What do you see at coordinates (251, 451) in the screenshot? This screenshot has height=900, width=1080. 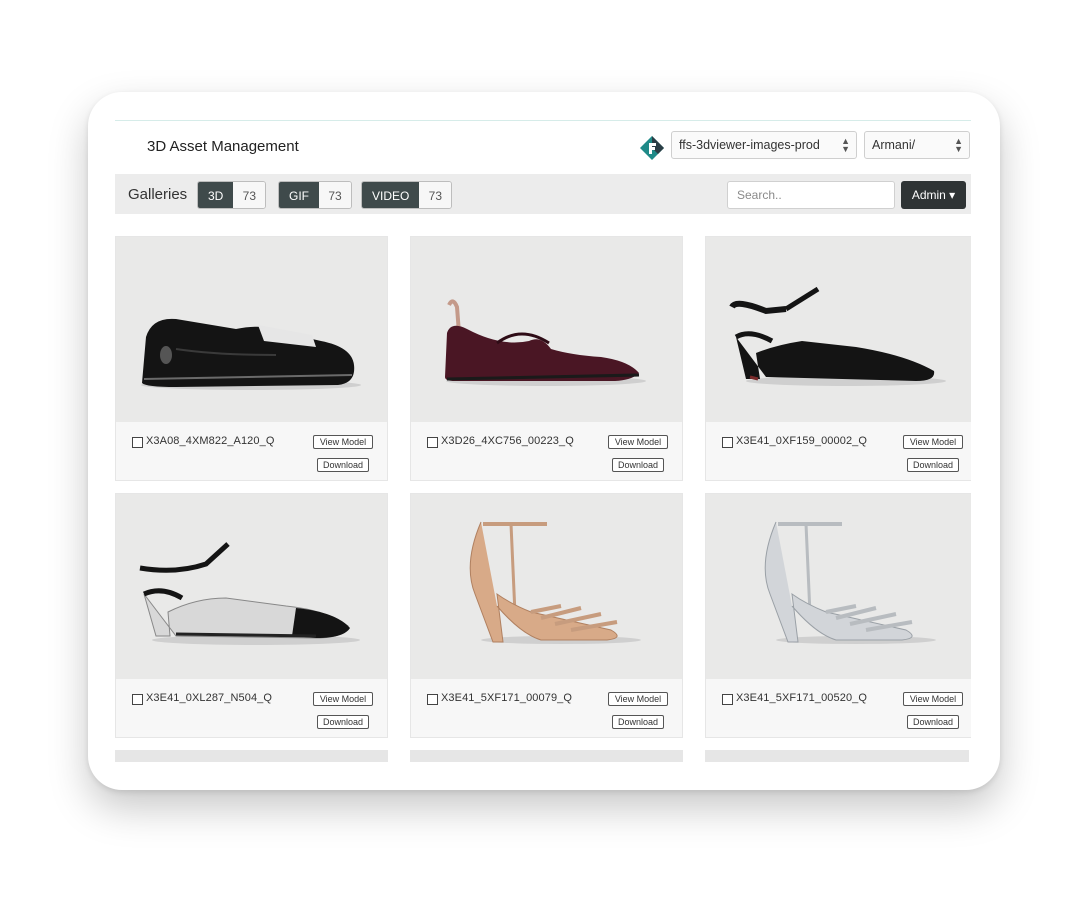 I see `asset-info: X3A08_4XM822_A120_Q View Model Download` at bounding box center [251, 451].